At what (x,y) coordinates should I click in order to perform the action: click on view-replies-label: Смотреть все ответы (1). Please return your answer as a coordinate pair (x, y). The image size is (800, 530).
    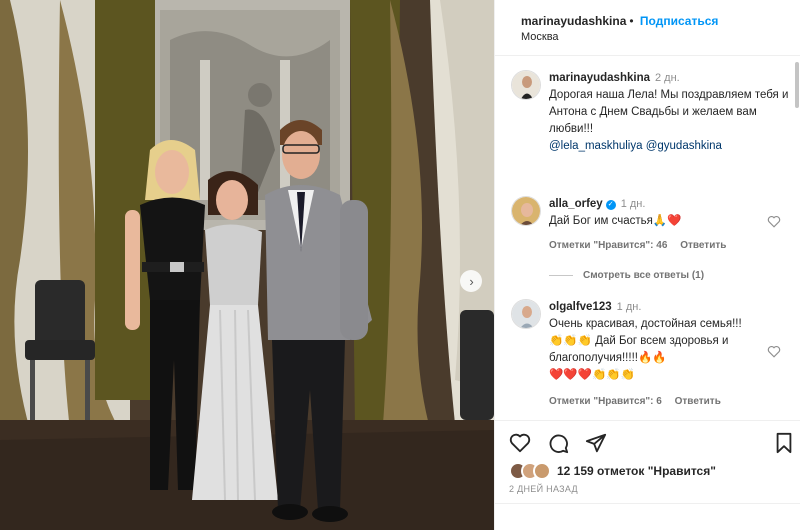
    Looking at the image, I should click on (644, 275).